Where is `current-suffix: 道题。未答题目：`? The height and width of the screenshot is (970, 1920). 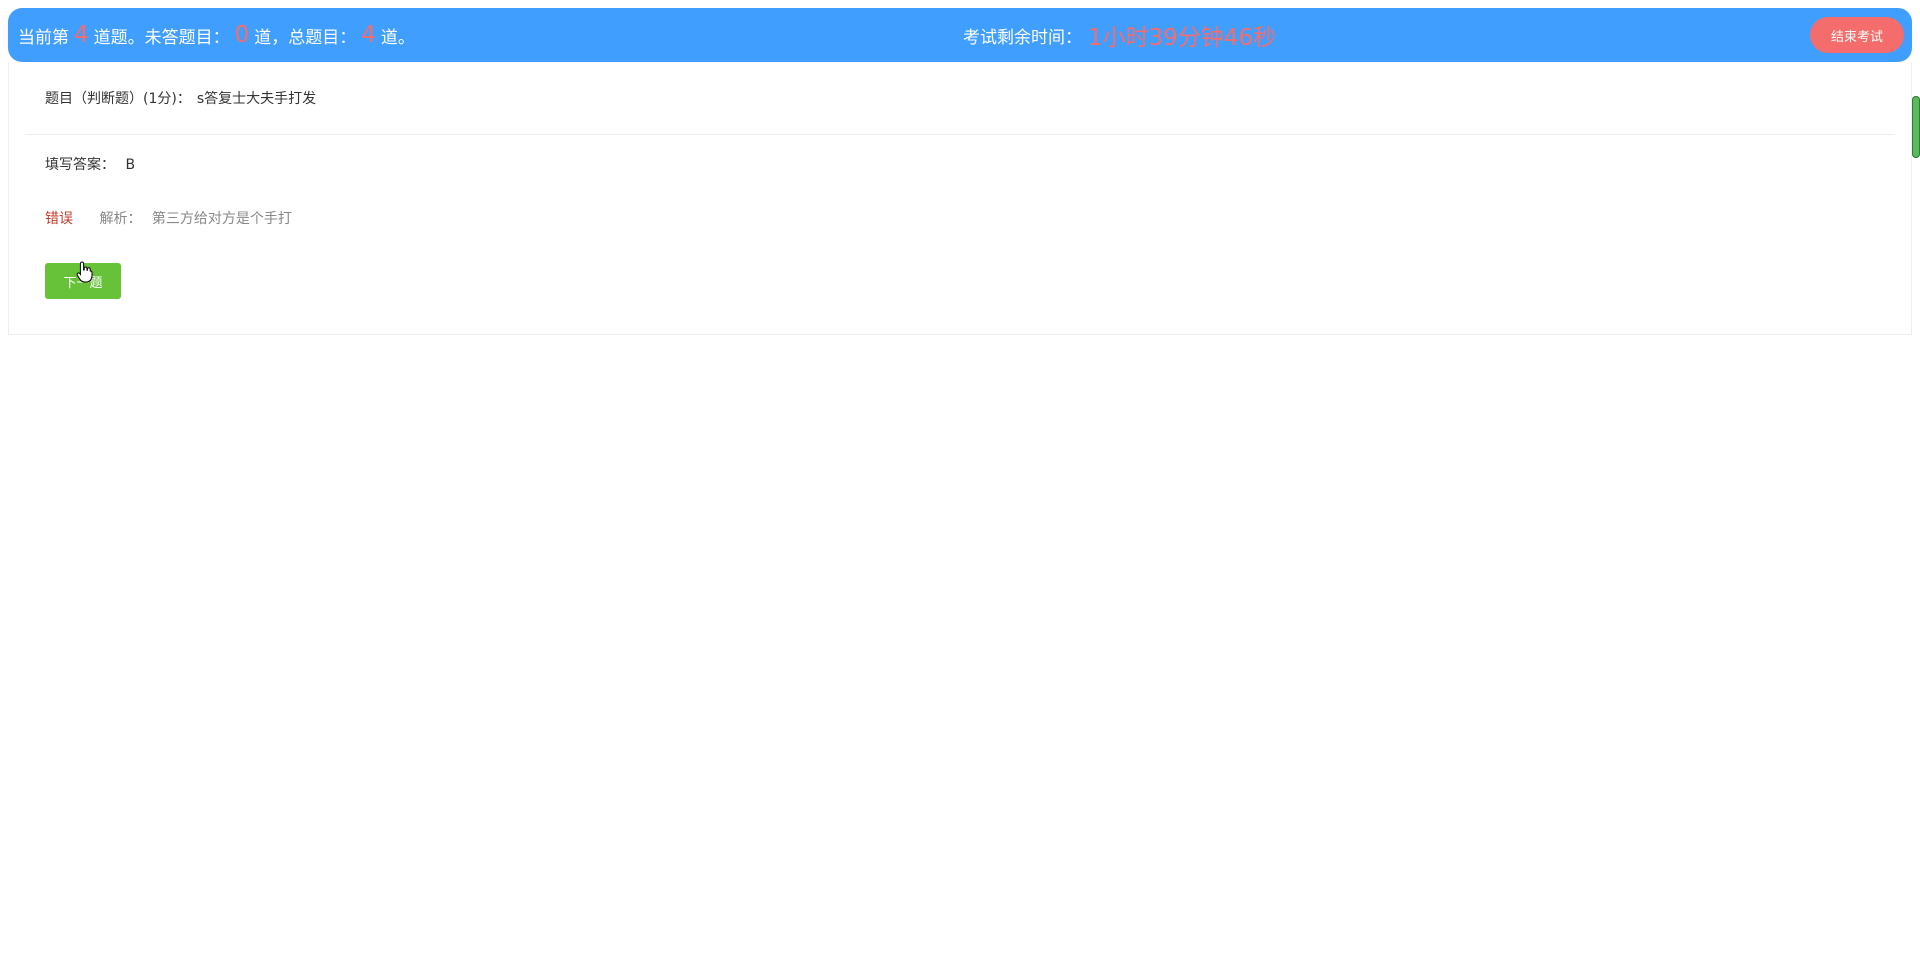 current-suffix: 道题。未答题目： is located at coordinates (161, 37).